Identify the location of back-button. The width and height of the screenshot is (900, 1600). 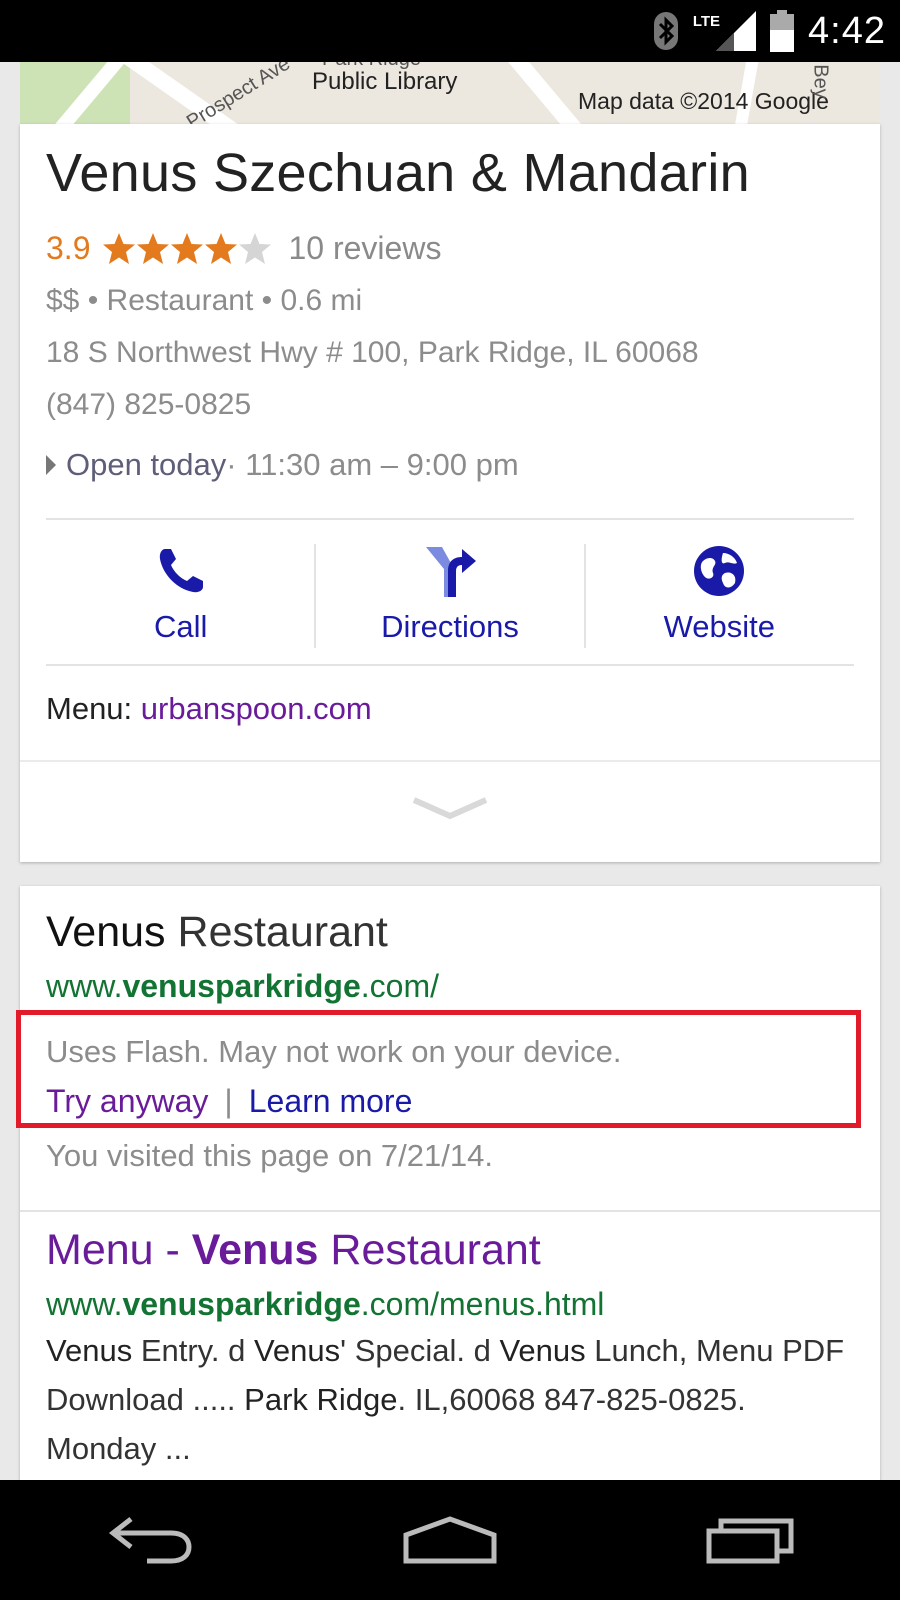
(150, 1540).